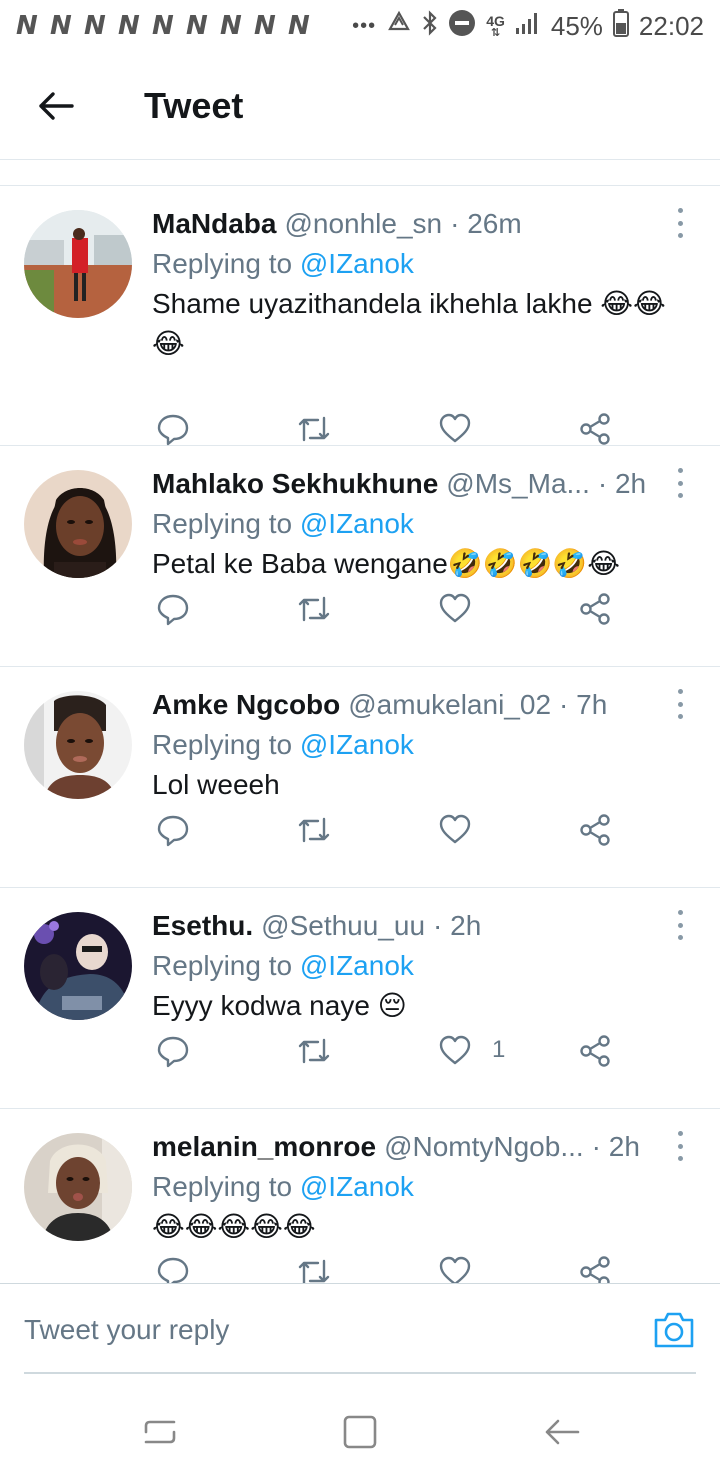 This screenshot has width=720, height=1480. Describe the element at coordinates (234, 1226) in the screenshot. I see `tweet-text: 😂😂😂😂😂` at that location.